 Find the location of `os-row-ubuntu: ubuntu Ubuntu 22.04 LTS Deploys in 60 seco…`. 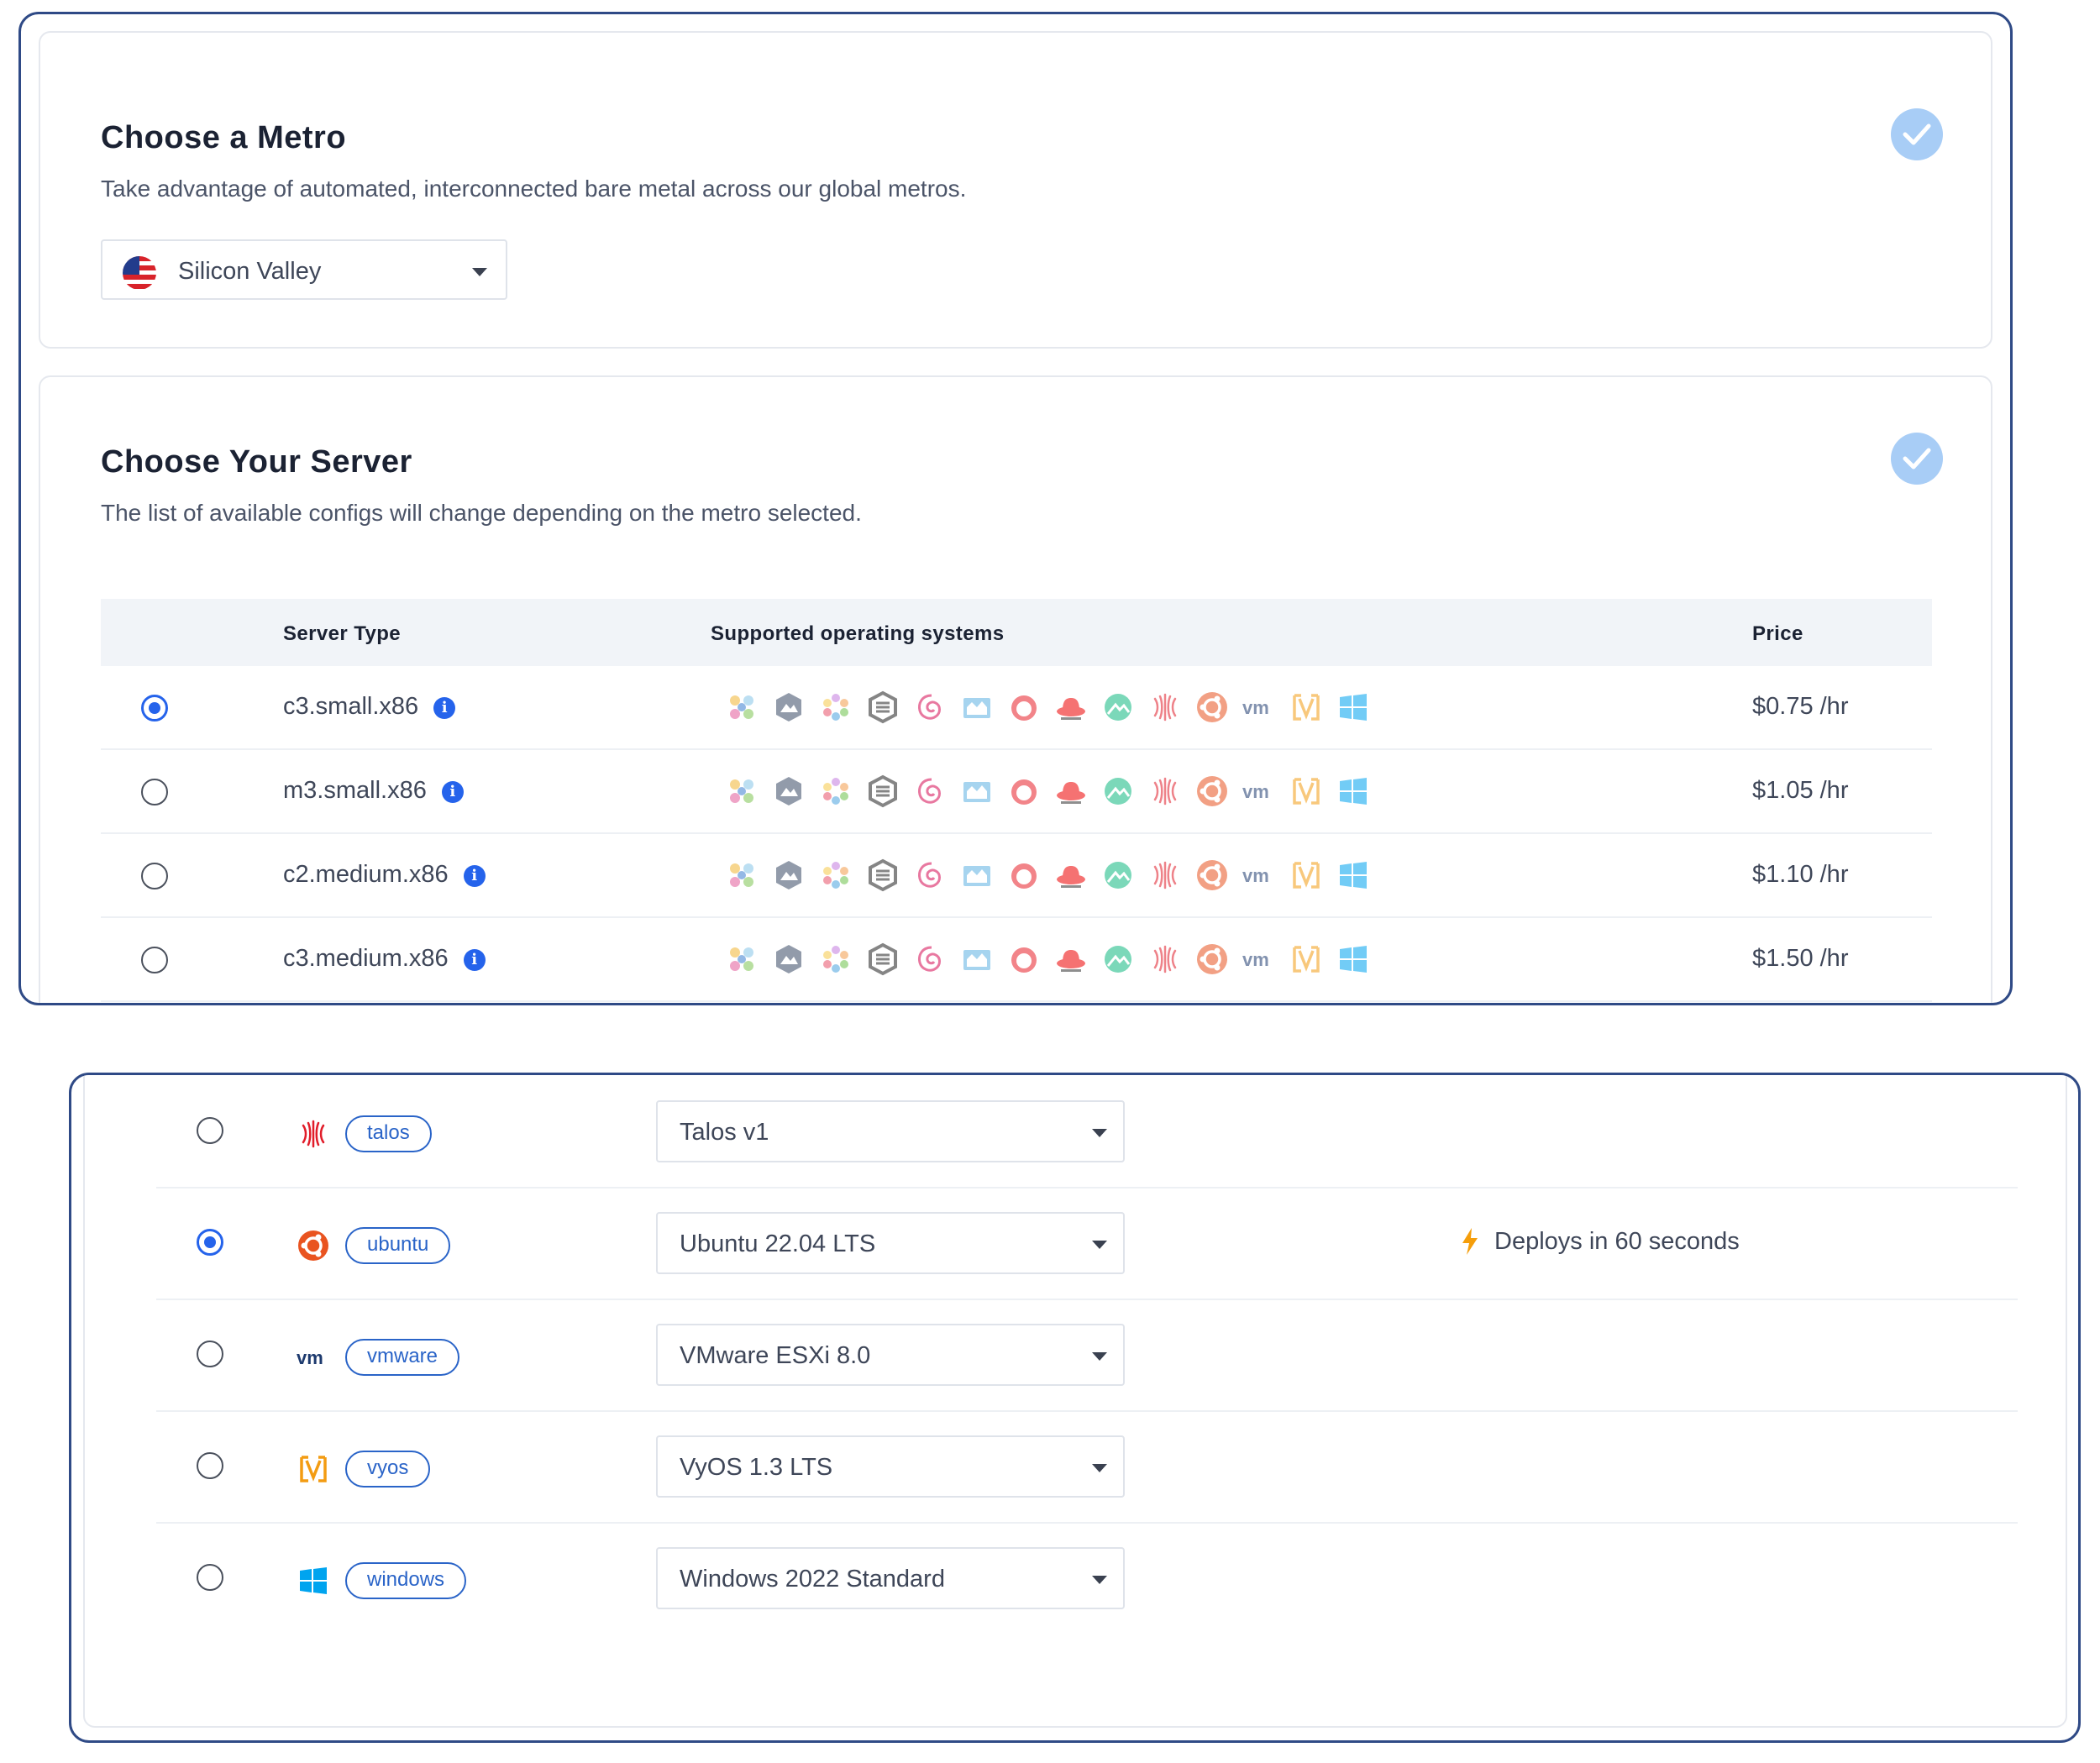

os-row-ubuntu: ubuntu Ubuntu 22.04 LTS Deploys in 60 seco… is located at coordinates (1087, 1244).